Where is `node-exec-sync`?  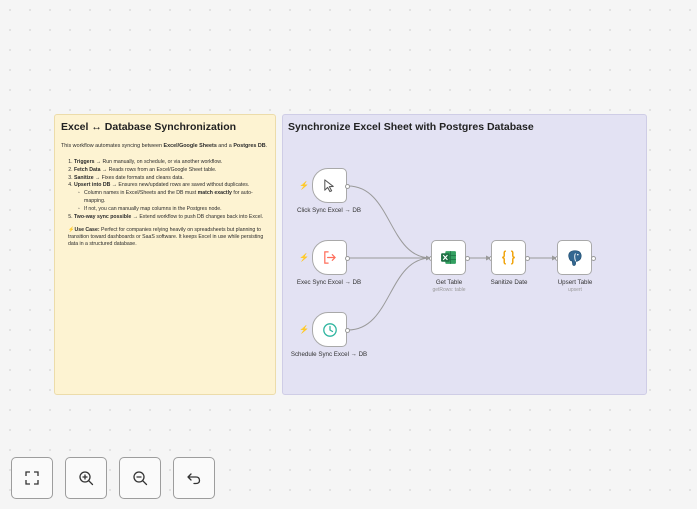
node-exec-sync is located at coordinates (329, 257).